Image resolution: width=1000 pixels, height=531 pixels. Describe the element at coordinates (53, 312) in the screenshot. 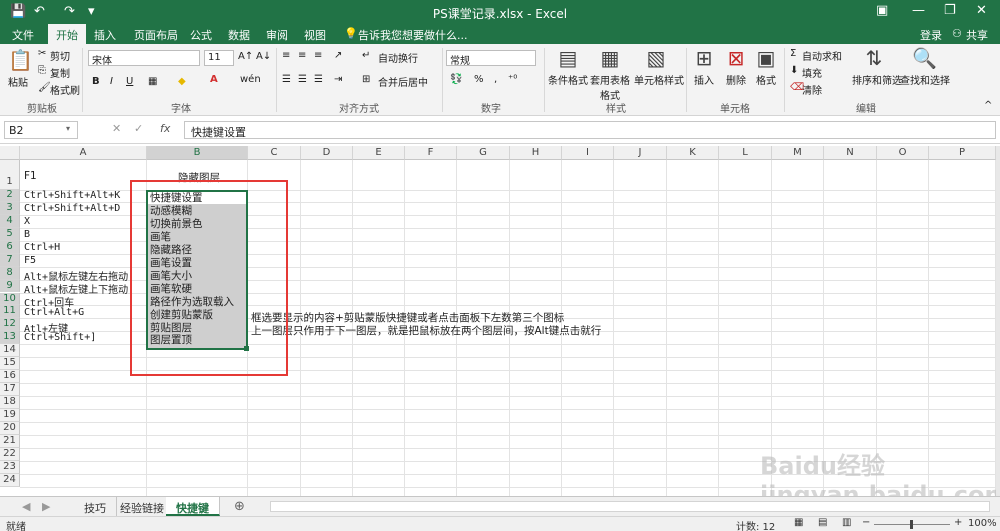

I see `cell-A11: Ctrl+Alt+G` at that location.